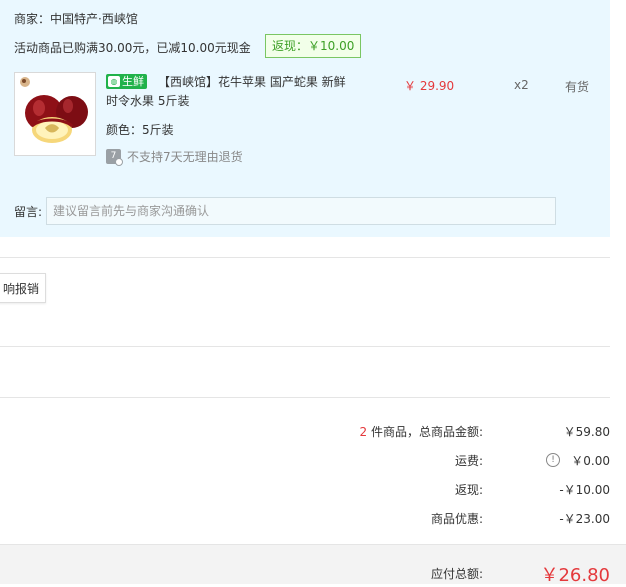 This screenshot has height=587, width=626. I want to click on return-policy-text: 不支持7天无理由退货, so click(185, 157).